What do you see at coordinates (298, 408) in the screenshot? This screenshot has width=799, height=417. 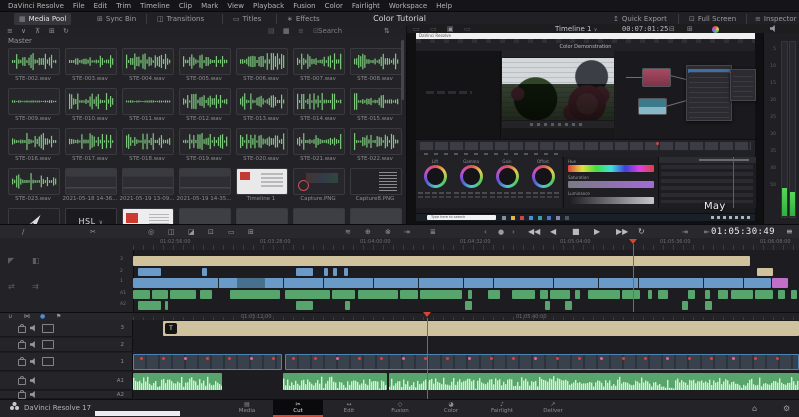 I see `page-tab-cut: ✂ Cut` at bounding box center [298, 408].